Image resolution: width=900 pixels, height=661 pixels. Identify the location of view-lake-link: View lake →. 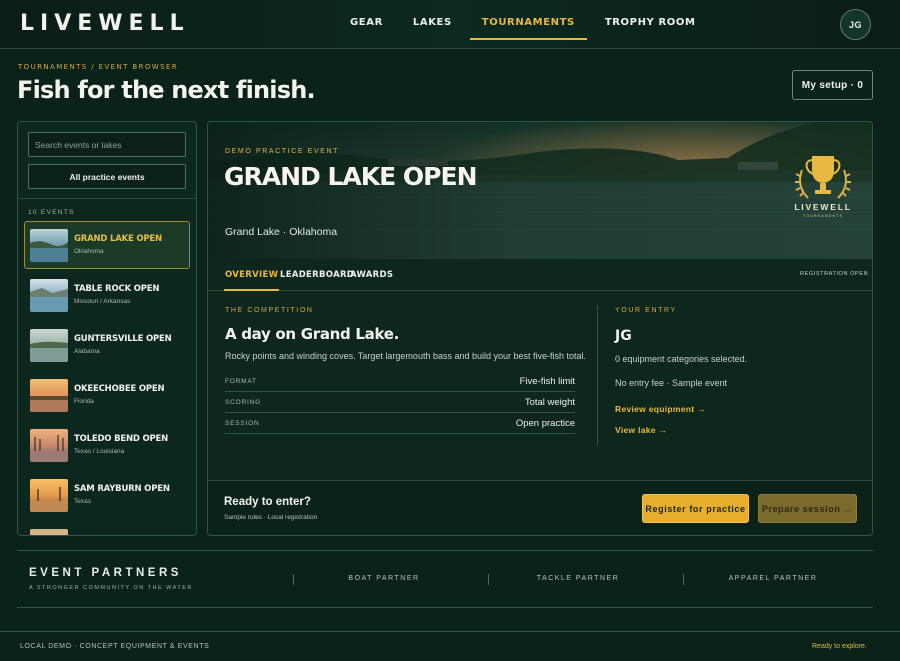
(641, 430).